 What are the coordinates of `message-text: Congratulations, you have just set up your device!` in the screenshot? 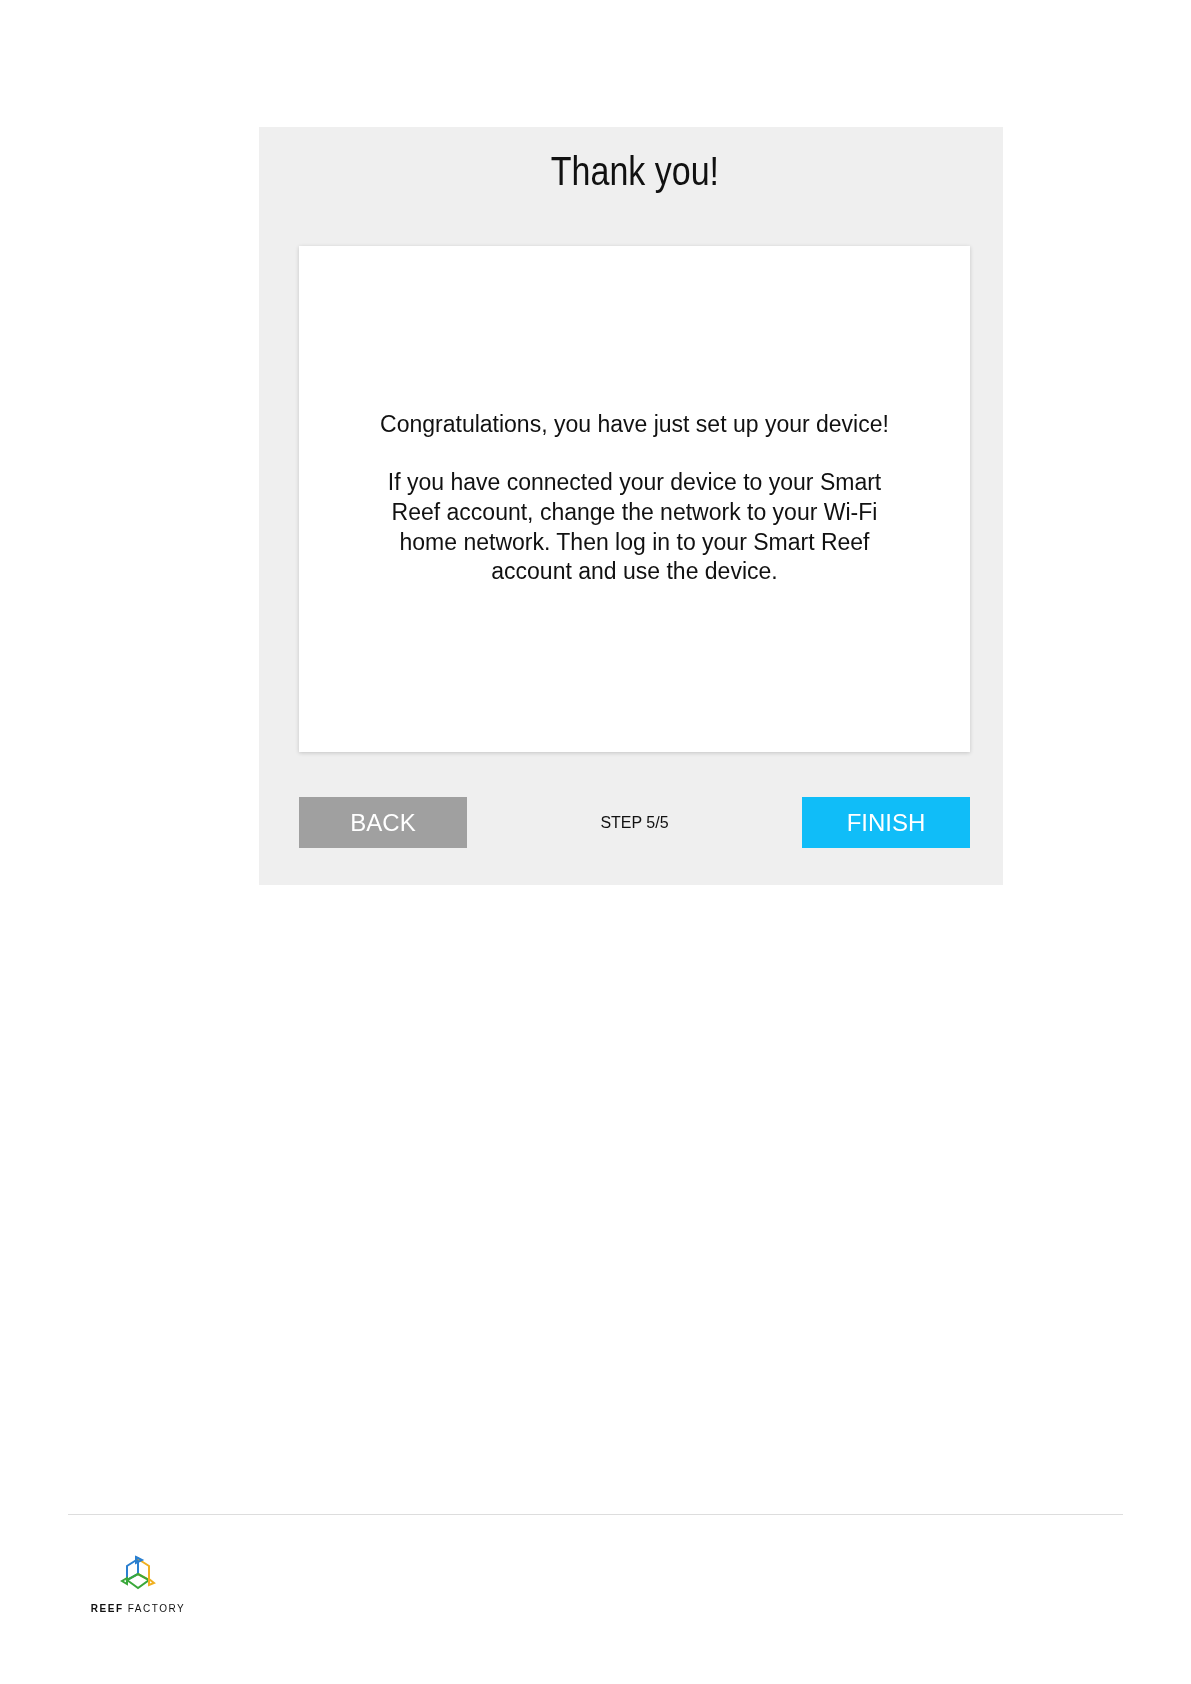 It's located at (634, 424).